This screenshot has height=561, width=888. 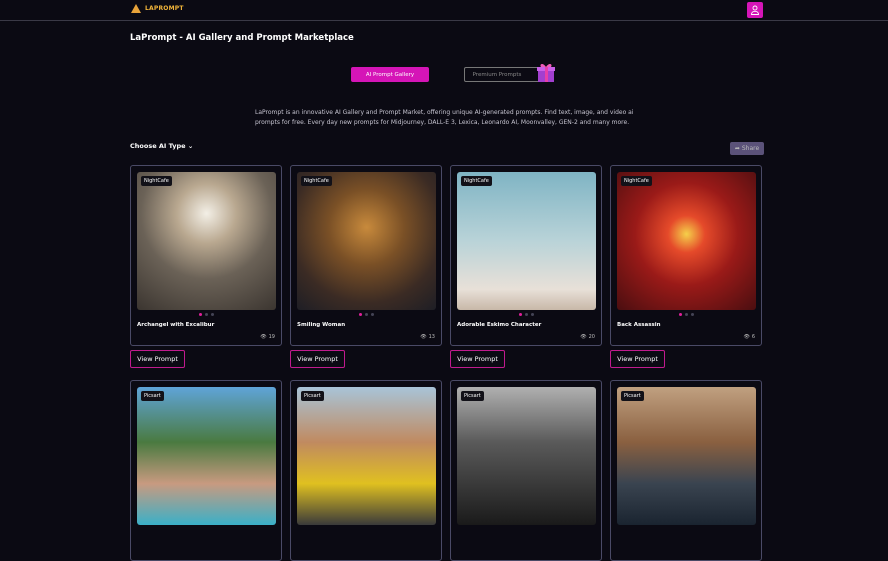 I want to click on share-icon: ➦, so click(x=737, y=148).